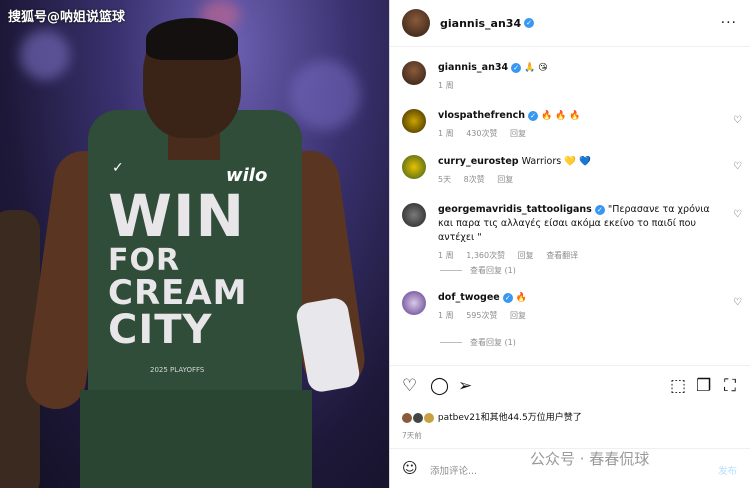  I want to click on comment-likes: 8次赞, so click(474, 179).